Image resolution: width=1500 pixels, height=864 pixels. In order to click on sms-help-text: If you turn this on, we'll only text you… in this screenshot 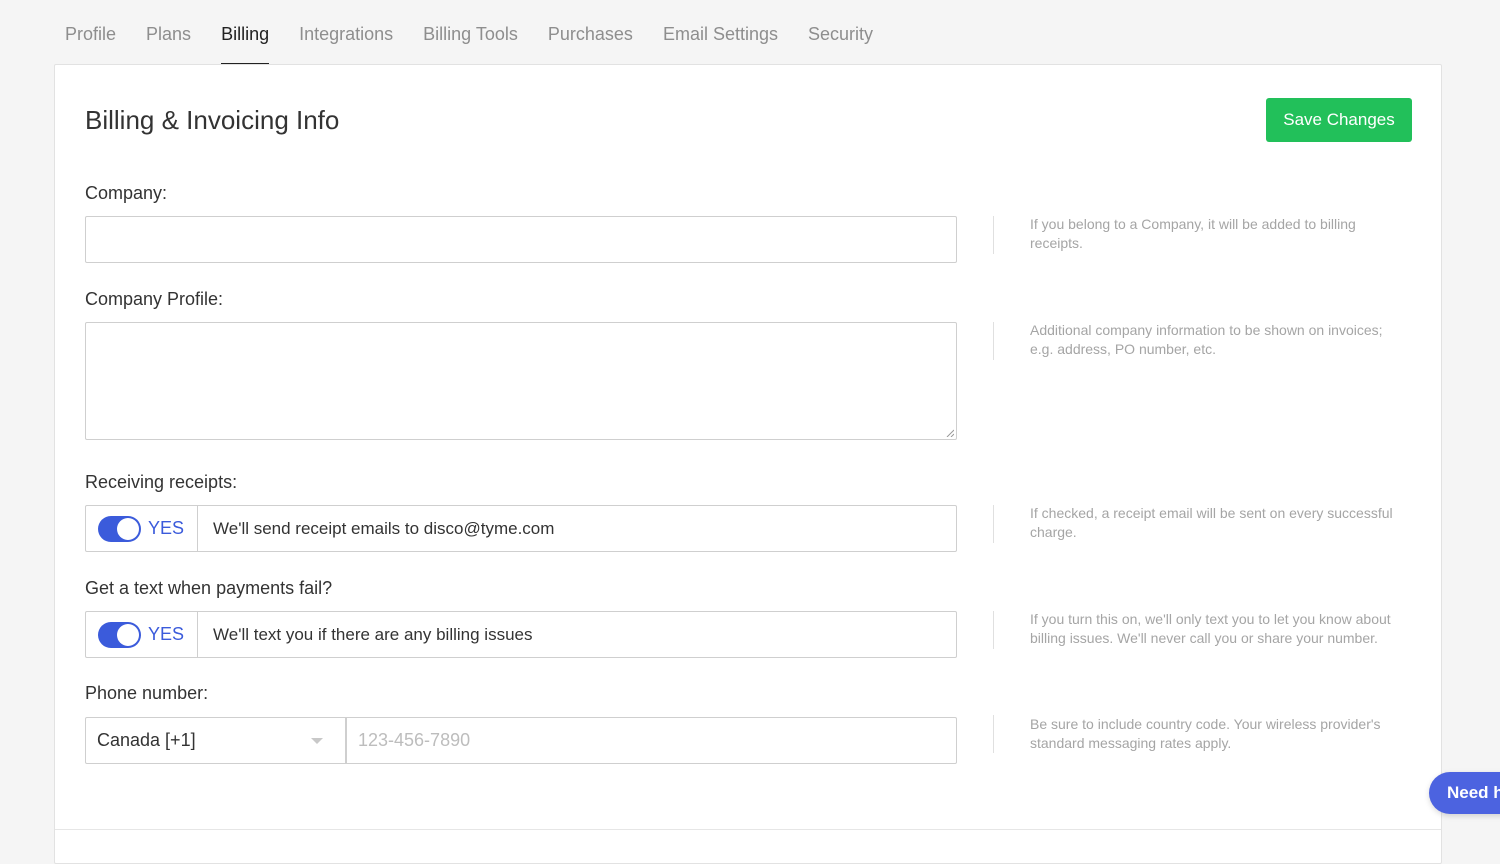, I will do `click(1210, 628)`.